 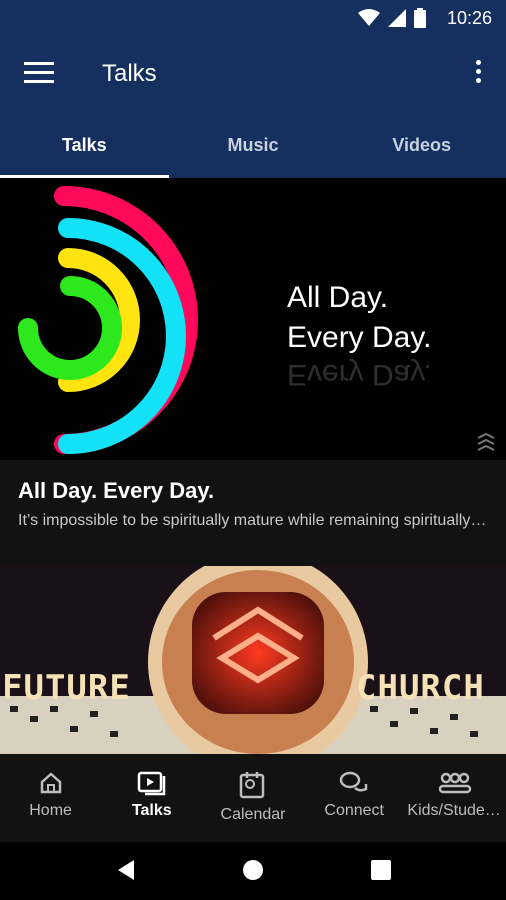 I want to click on nav-talks: Talks, so click(x=151, y=798).